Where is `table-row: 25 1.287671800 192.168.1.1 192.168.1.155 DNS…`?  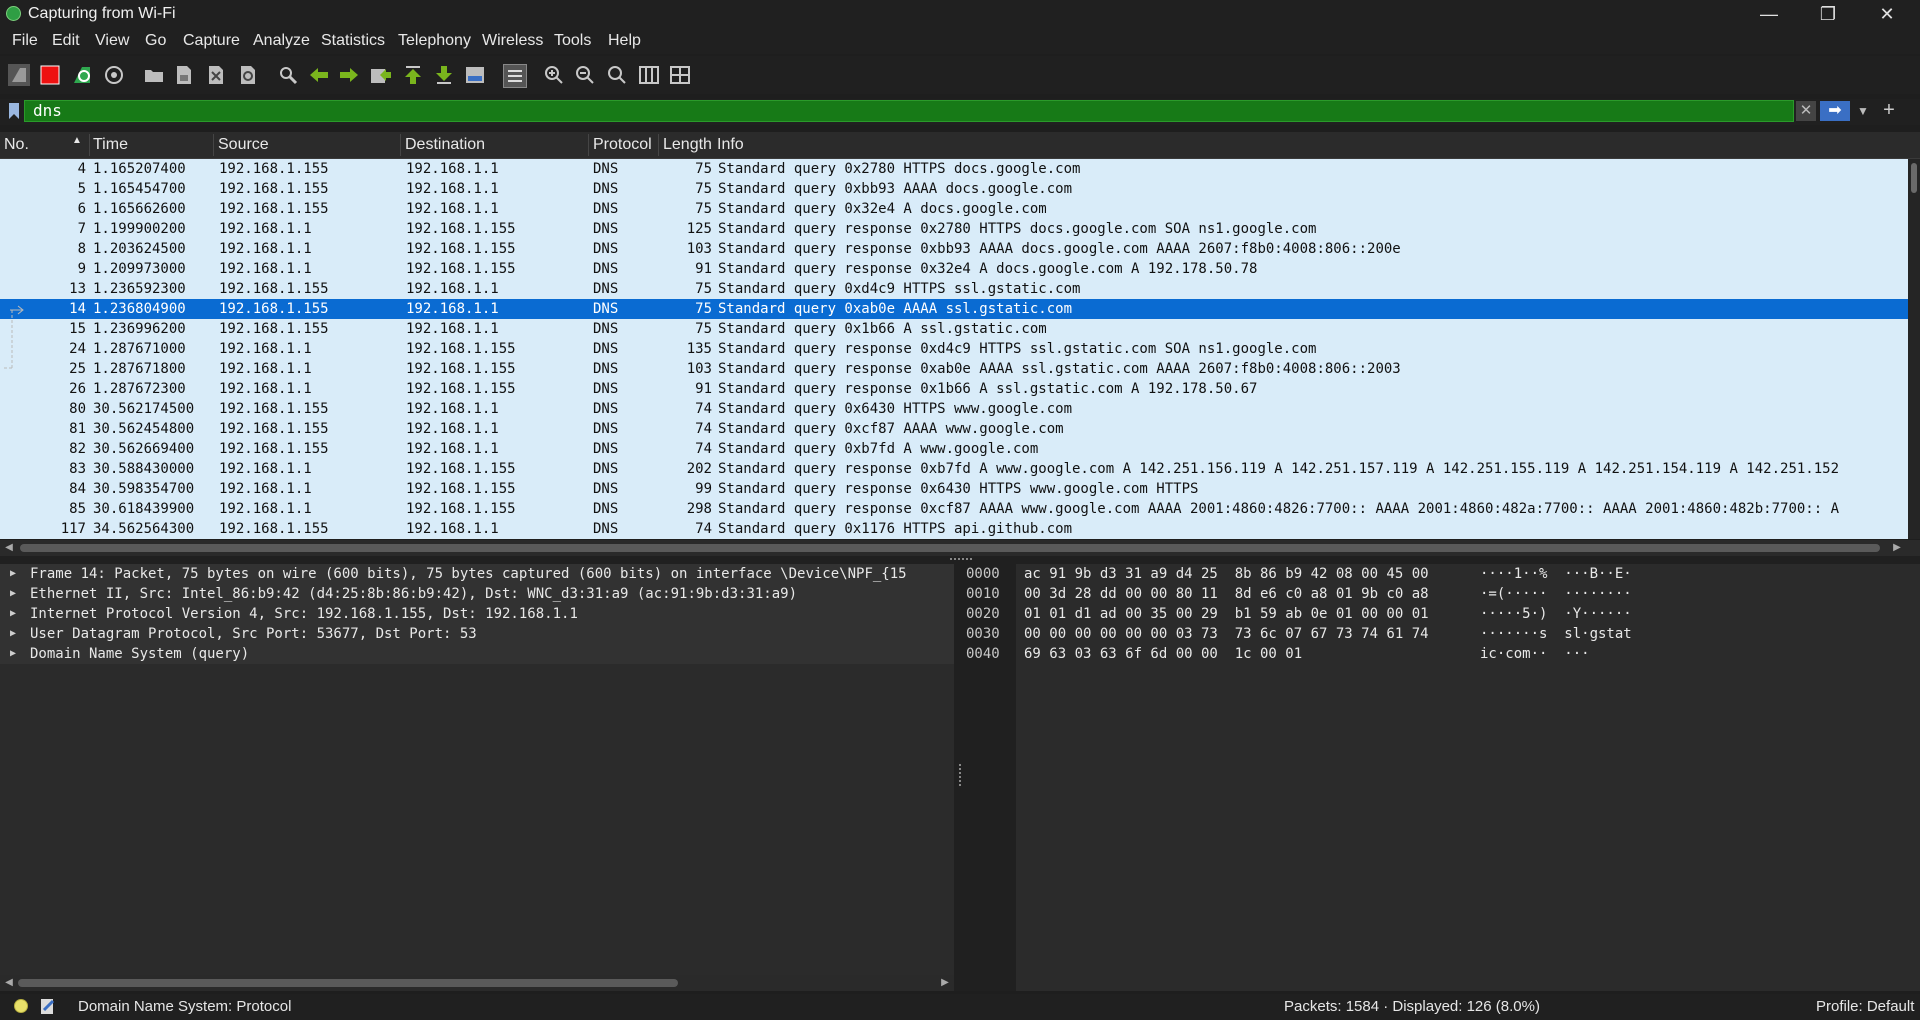
table-row: 25 1.287671800 192.168.1.1 192.168.1.155 DNS… is located at coordinates (954, 369).